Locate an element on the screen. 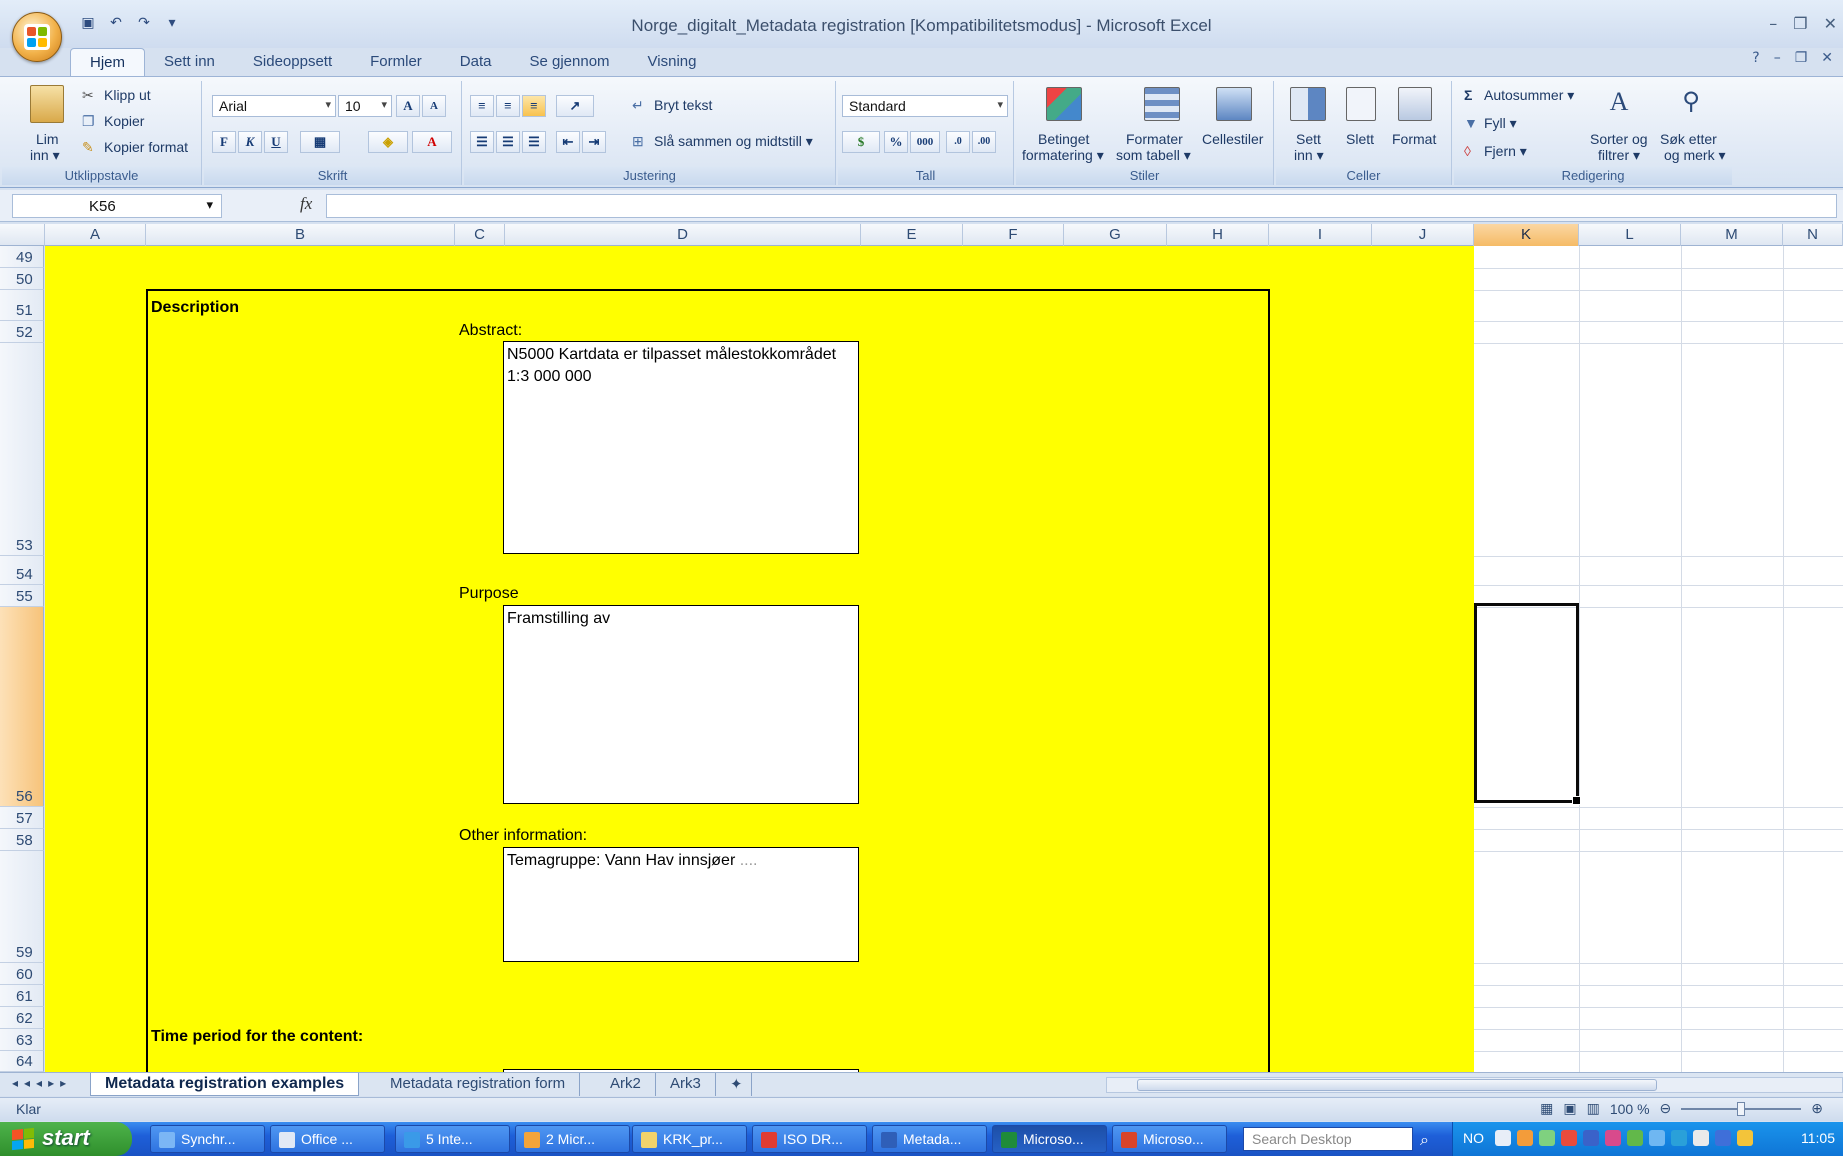  fill-color-icon: ◈ is located at coordinates (388, 142).